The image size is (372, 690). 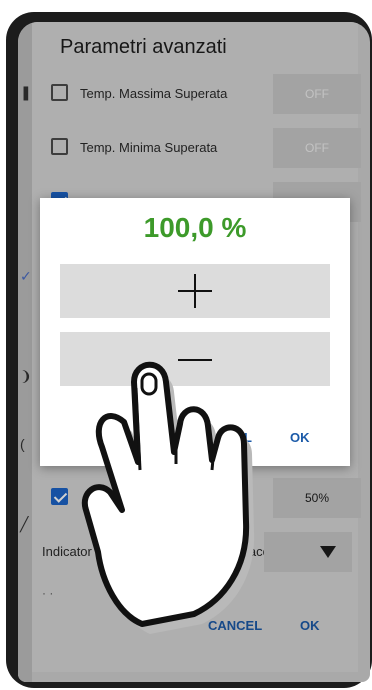 What do you see at coordinates (195, 227) in the screenshot?
I see `stepper-value: 100,0 %` at bounding box center [195, 227].